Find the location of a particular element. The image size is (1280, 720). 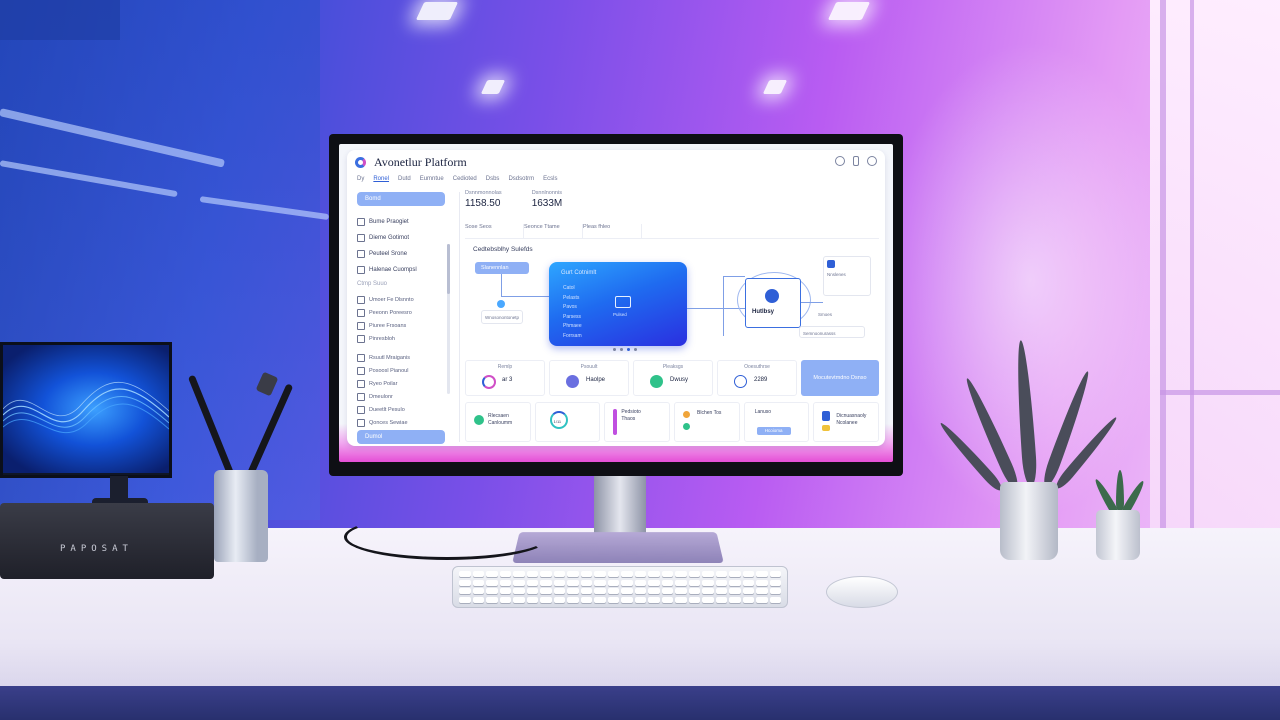

sidebar-item: Dieme Gotimot is located at coordinates (406, 238).